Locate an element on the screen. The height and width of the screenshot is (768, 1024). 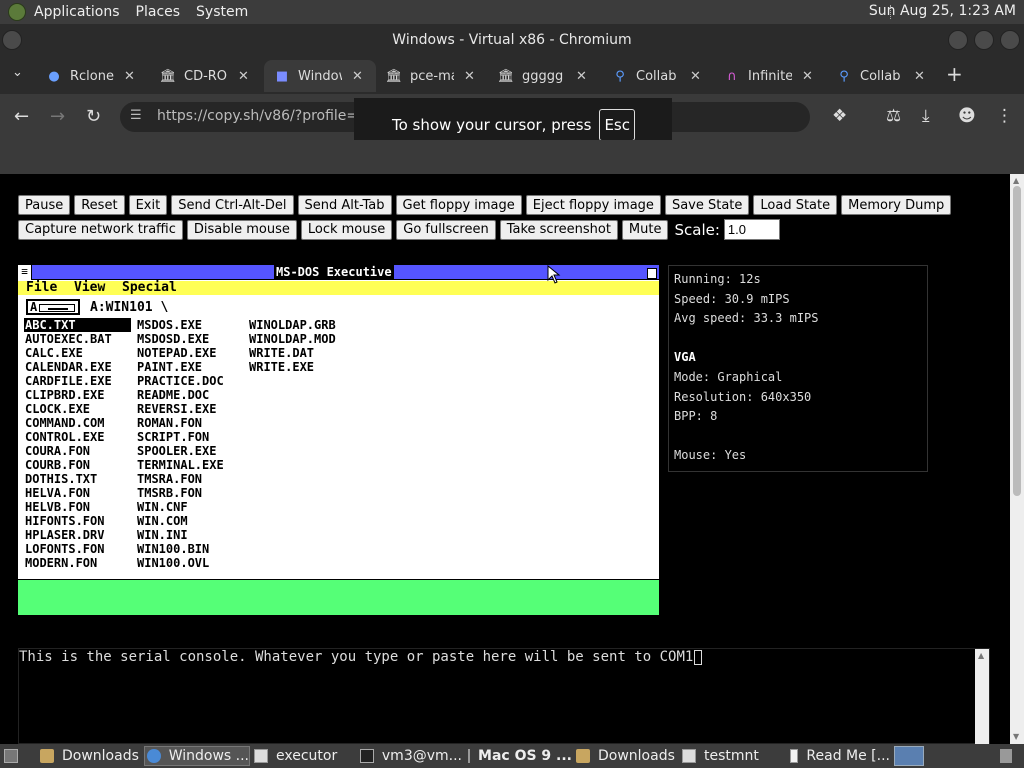
file-item: REVERSI.EXE is located at coordinates (189, 409).